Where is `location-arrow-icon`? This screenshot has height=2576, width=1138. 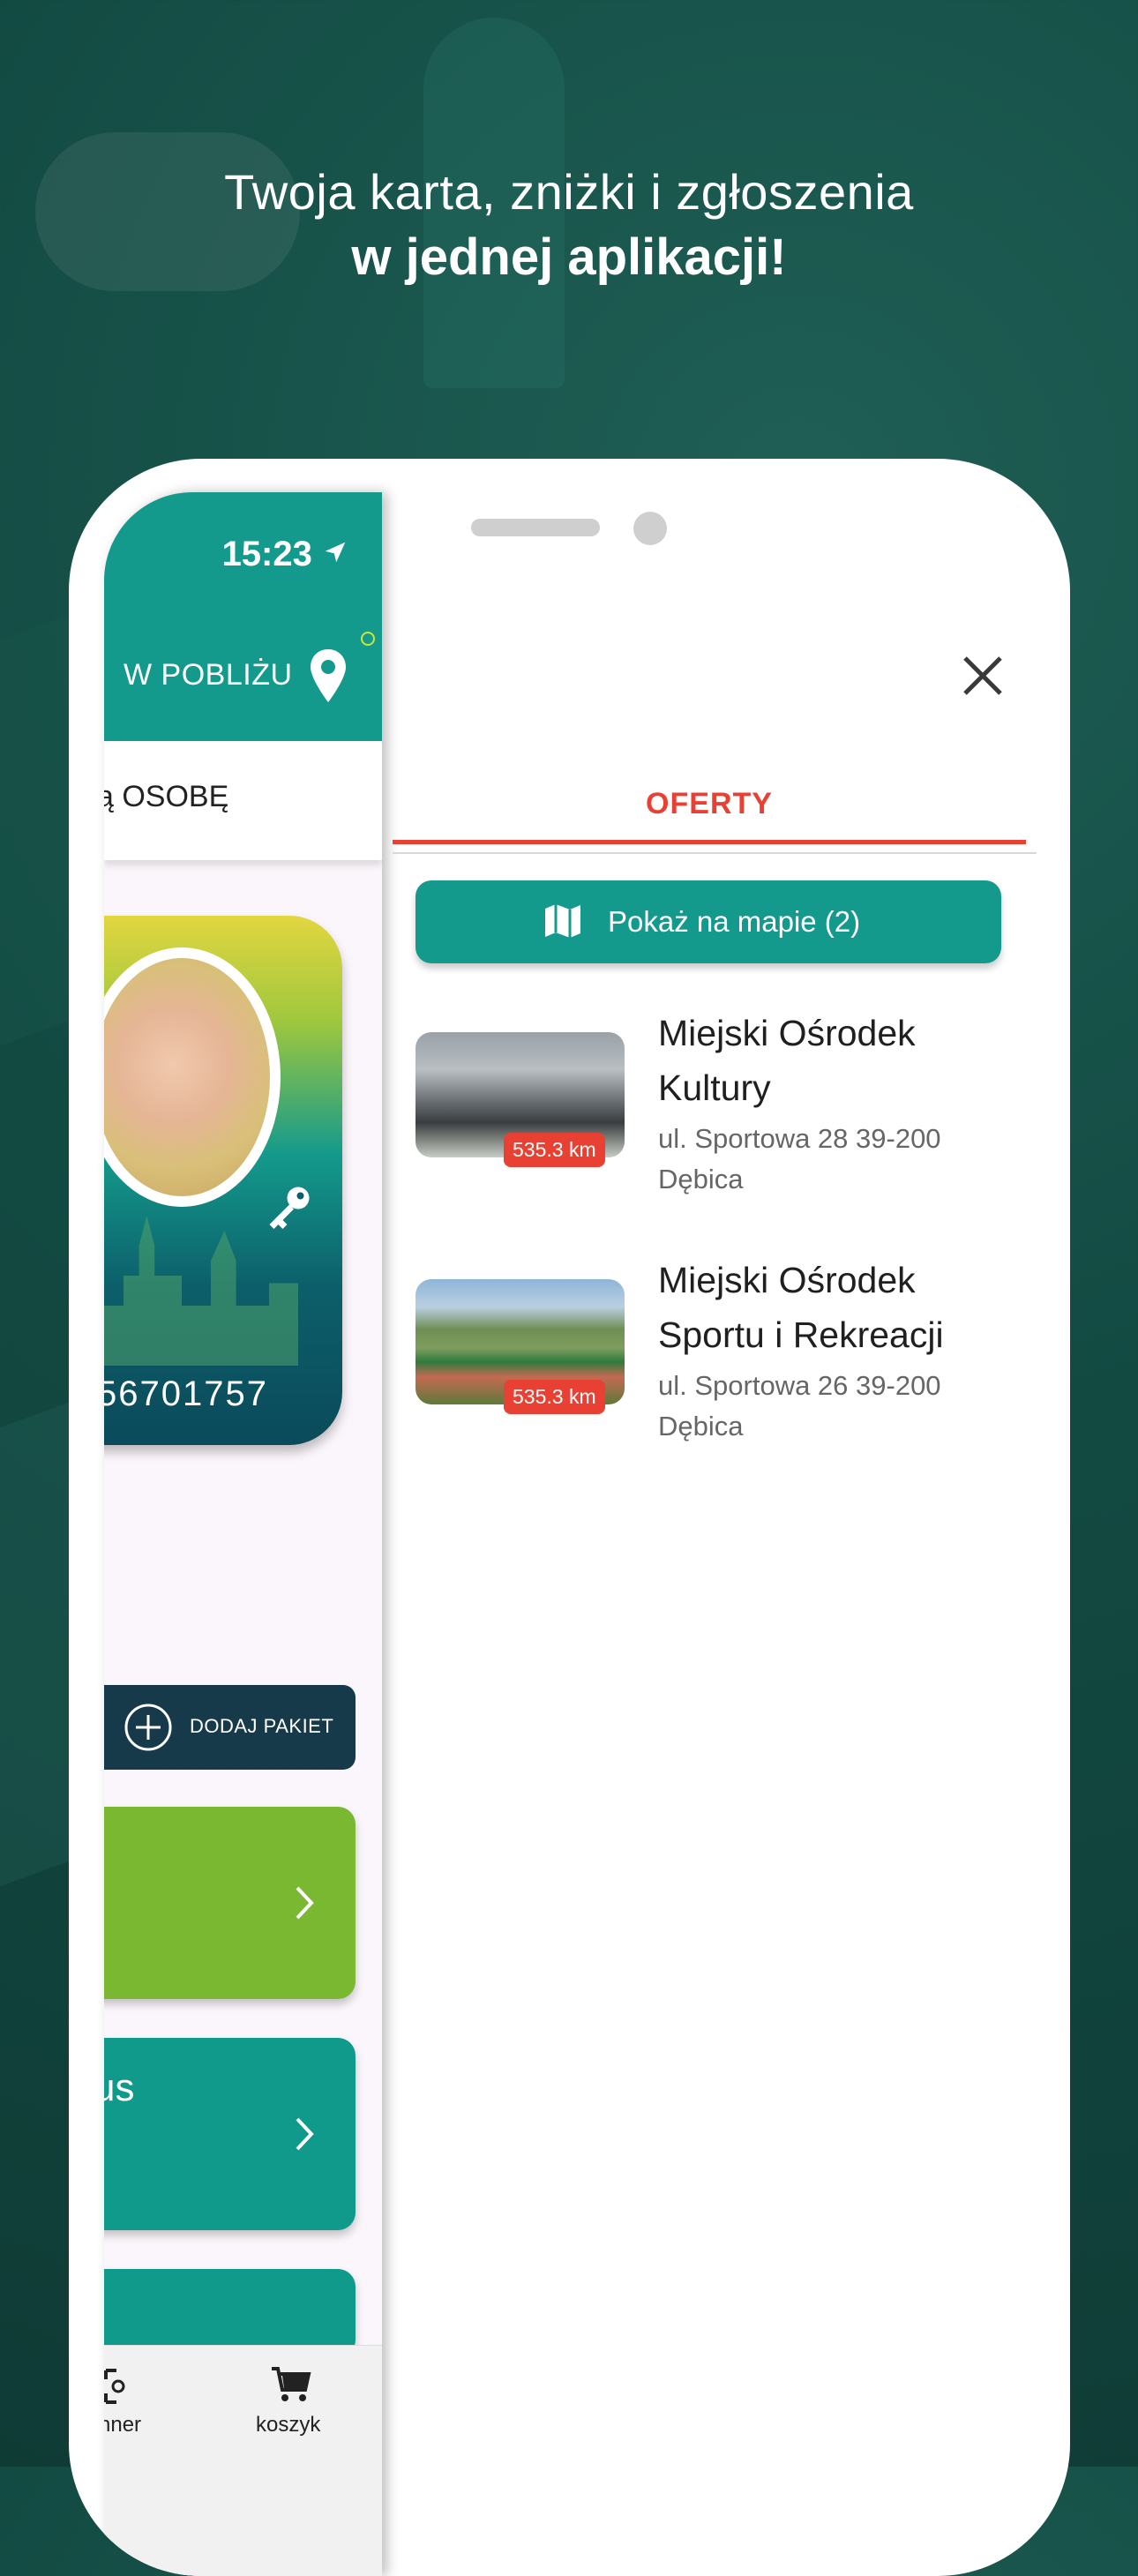
location-arrow-icon is located at coordinates (335, 552).